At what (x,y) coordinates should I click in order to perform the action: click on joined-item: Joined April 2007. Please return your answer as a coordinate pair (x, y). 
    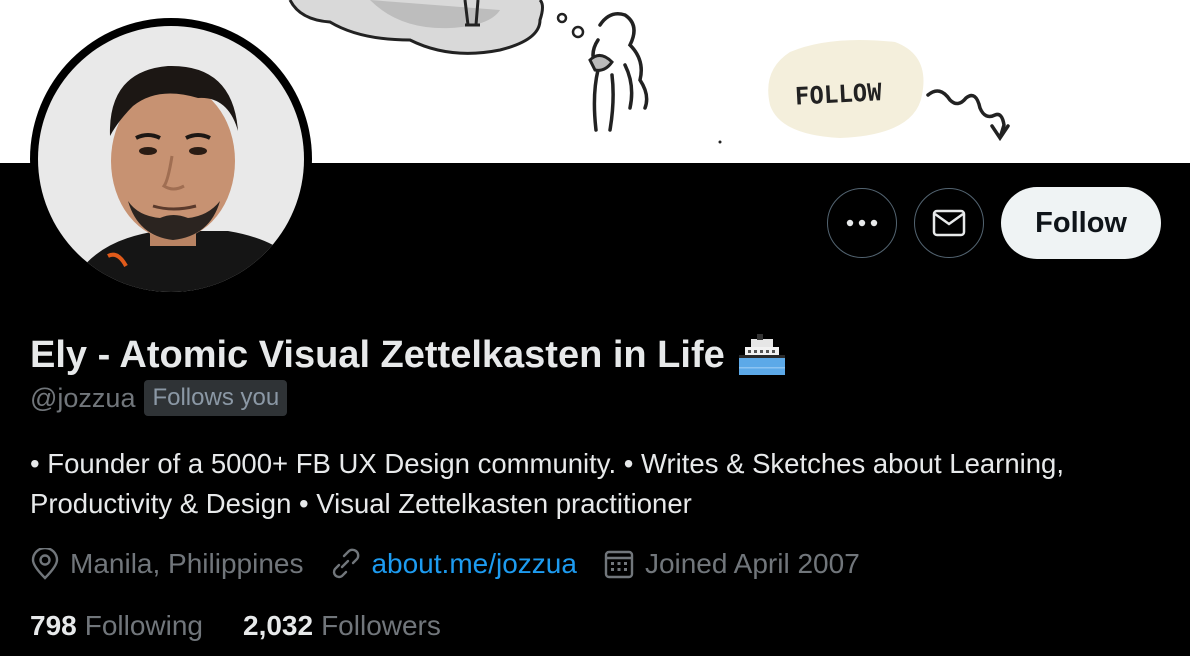
    Looking at the image, I should click on (731, 564).